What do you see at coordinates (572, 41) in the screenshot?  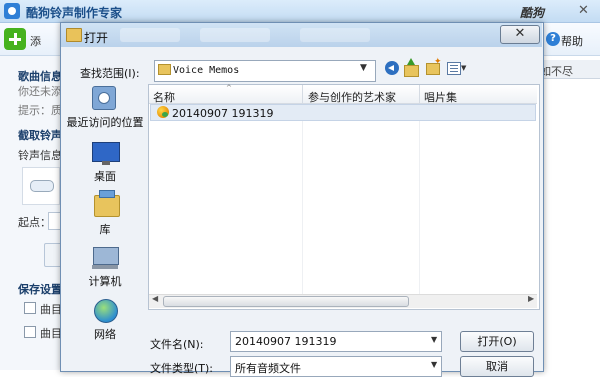 I see `help-button-label: 帮助` at bounding box center [572, 41].